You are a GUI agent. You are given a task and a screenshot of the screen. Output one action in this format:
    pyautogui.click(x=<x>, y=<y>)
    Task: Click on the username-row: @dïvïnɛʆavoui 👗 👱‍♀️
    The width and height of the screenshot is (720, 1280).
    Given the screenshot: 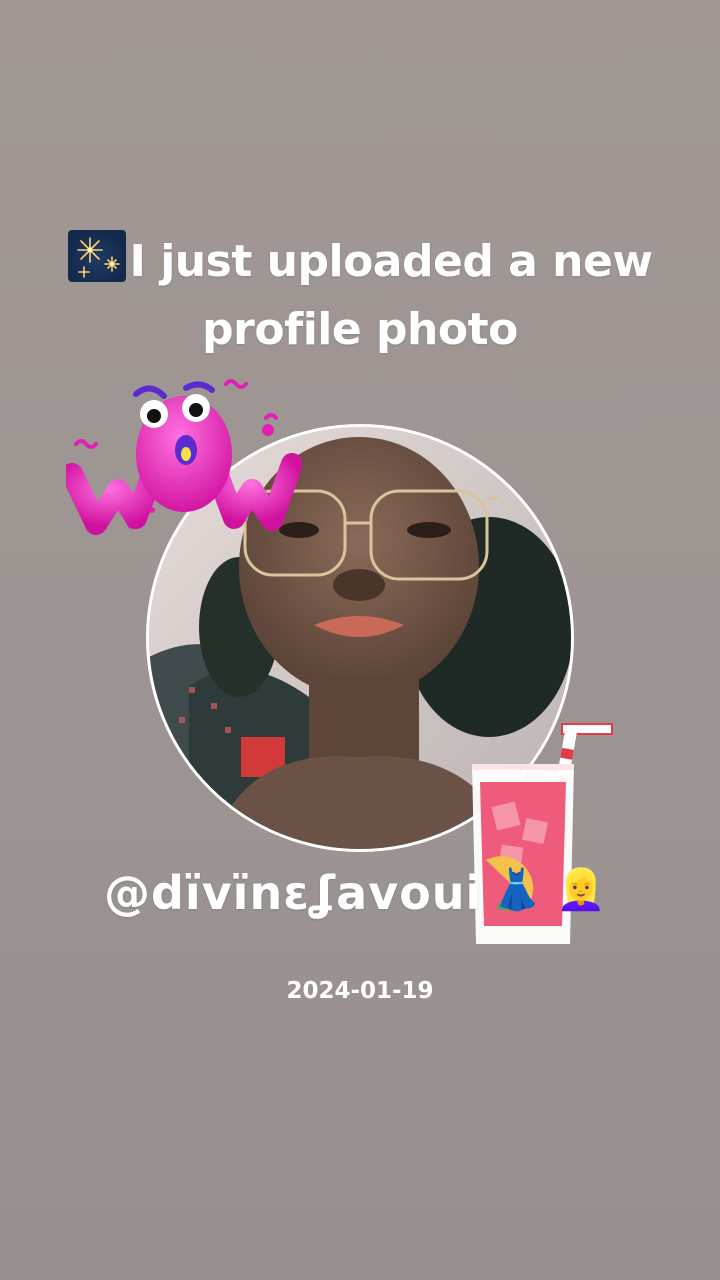 What is the action you would take?
    pyautogui.click(x=360, y=900)
    